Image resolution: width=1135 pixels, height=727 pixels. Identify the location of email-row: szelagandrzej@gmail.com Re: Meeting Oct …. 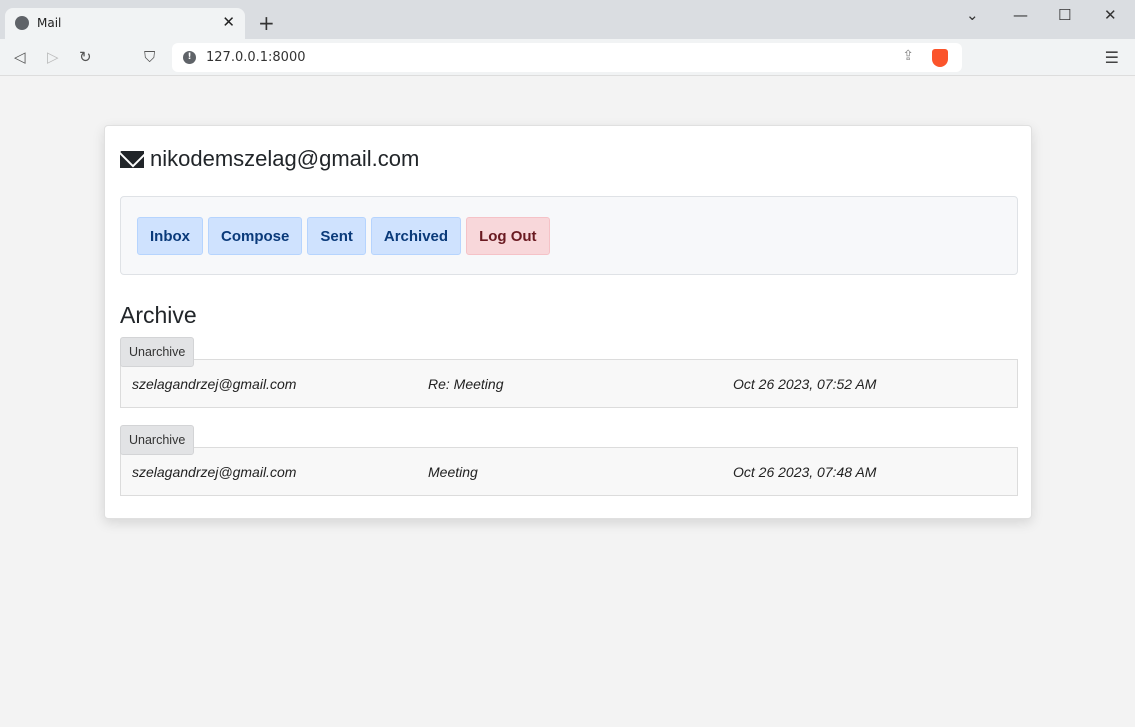
(569, 383).